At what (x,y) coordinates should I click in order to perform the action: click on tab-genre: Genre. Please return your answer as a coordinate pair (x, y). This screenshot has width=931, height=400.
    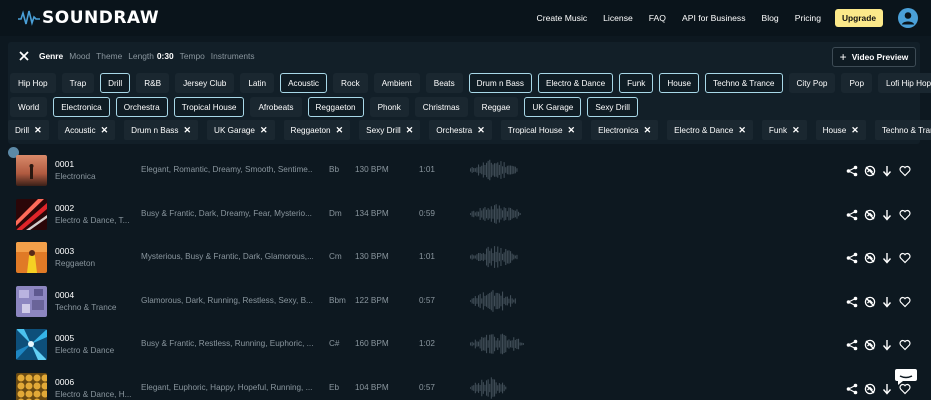
    Looking at the image, I should click on (51, 56).